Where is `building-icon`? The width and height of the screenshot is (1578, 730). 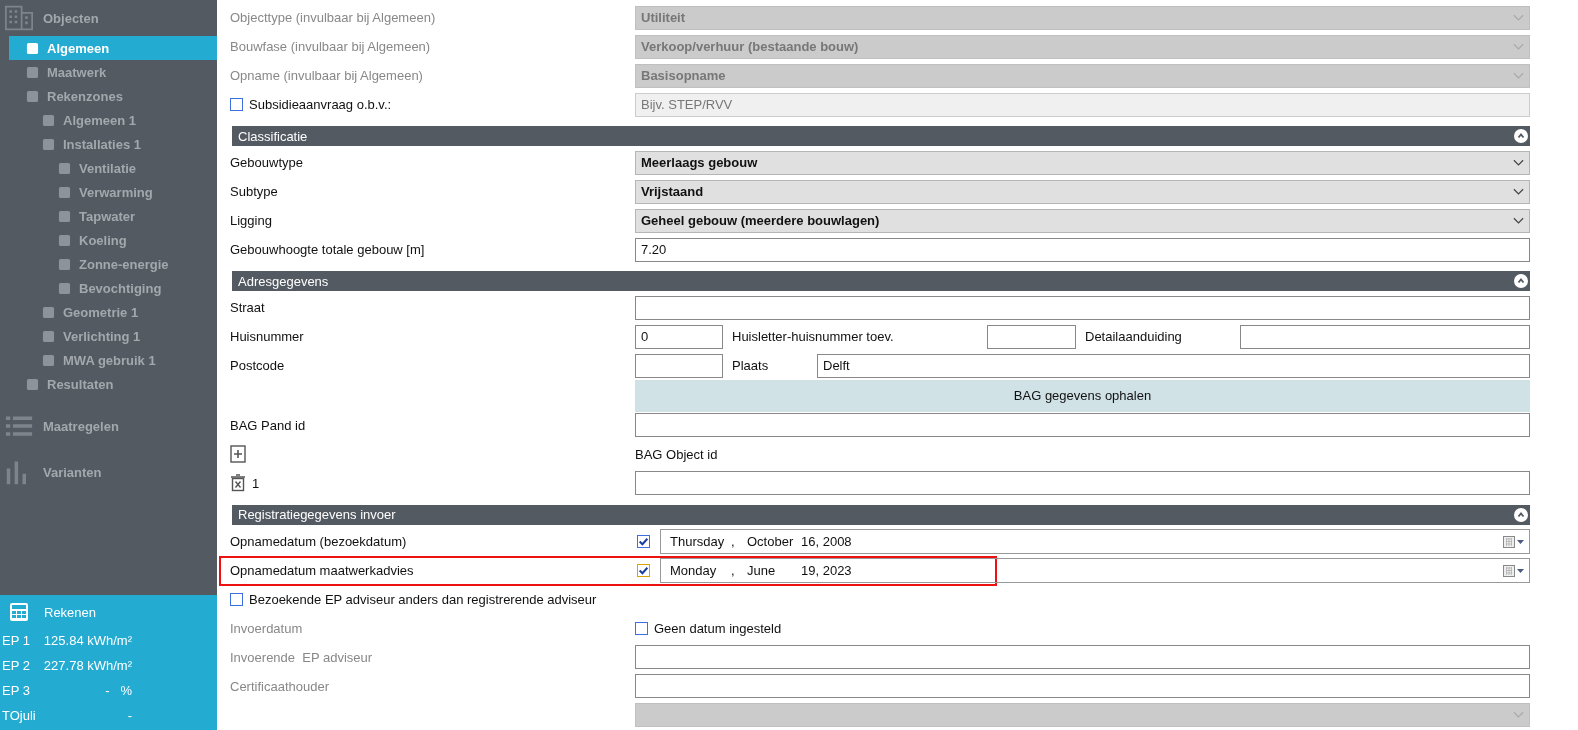 building-icon is located at coordinates (19, 18).